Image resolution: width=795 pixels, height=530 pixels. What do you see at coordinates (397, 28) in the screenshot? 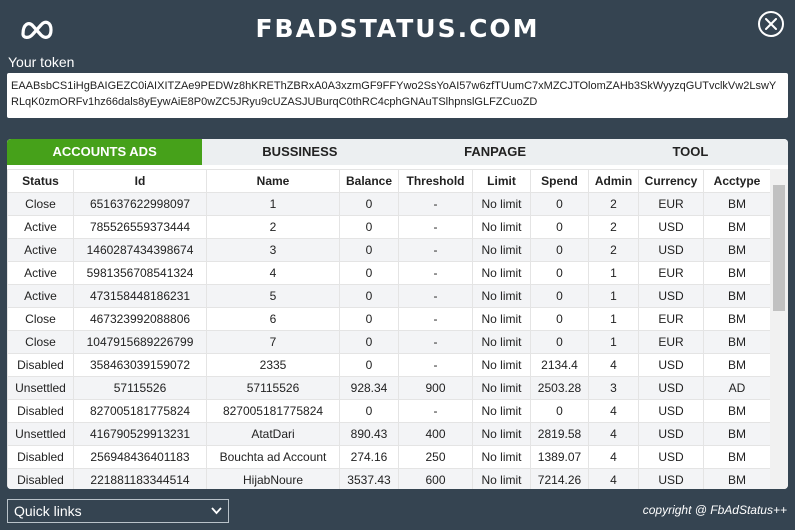
I see `header: FBADSTATUS.COM` at bounding box center [397, 28].